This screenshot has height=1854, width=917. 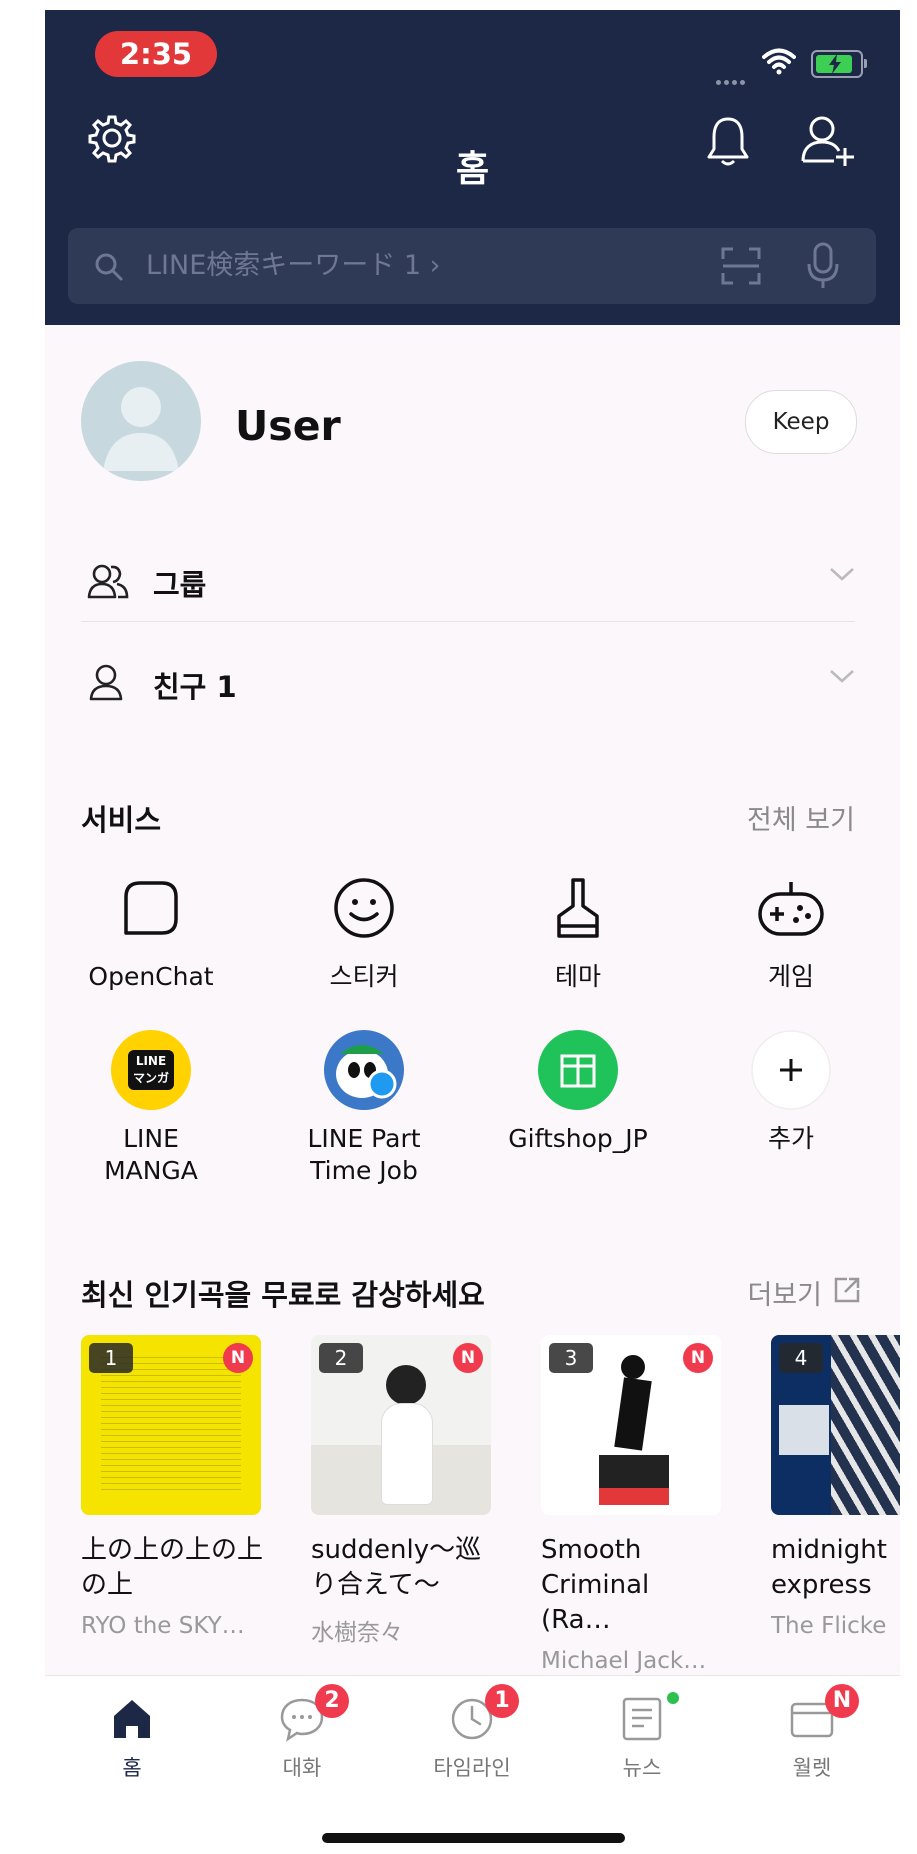 I want to click on music-section-title: 최신 인기곡을 무료로 감상하세요, so click(x=283, y=1295).